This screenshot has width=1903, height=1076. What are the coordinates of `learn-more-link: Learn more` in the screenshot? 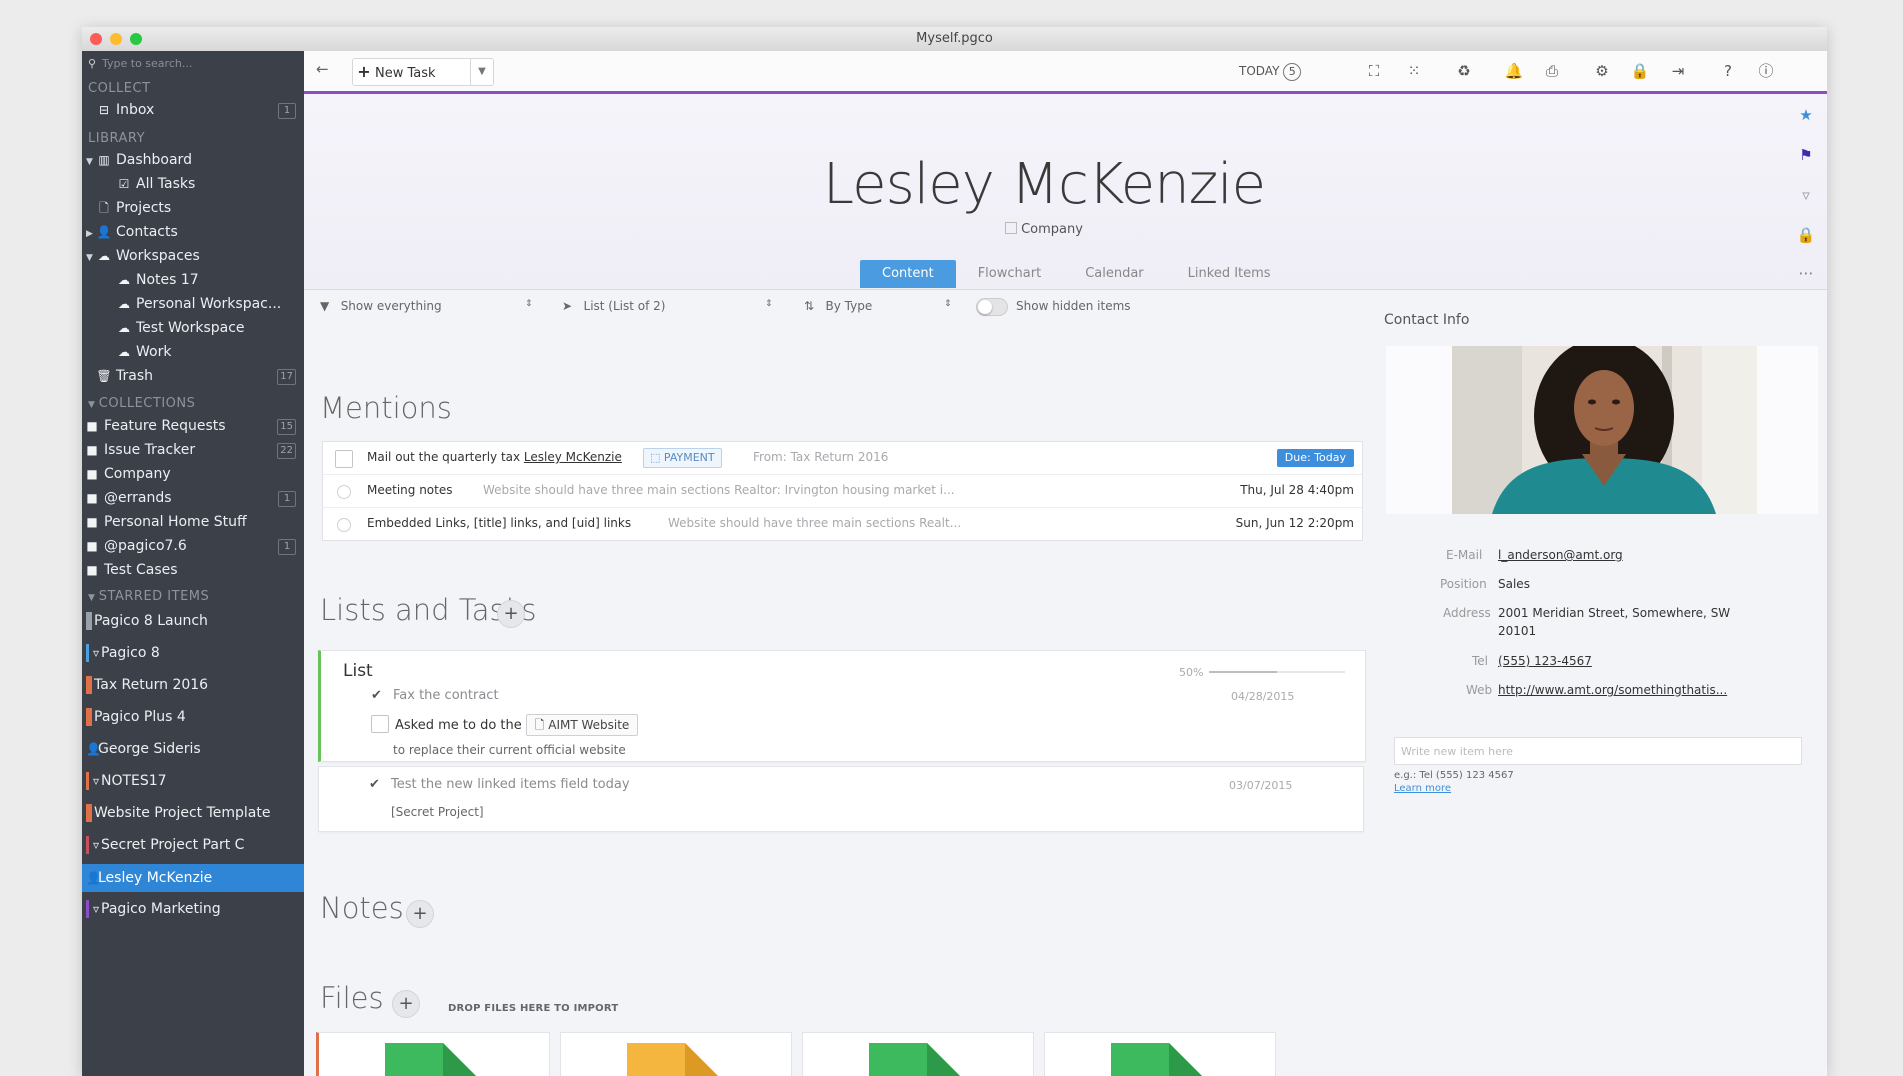 It's located at (1422, 788).